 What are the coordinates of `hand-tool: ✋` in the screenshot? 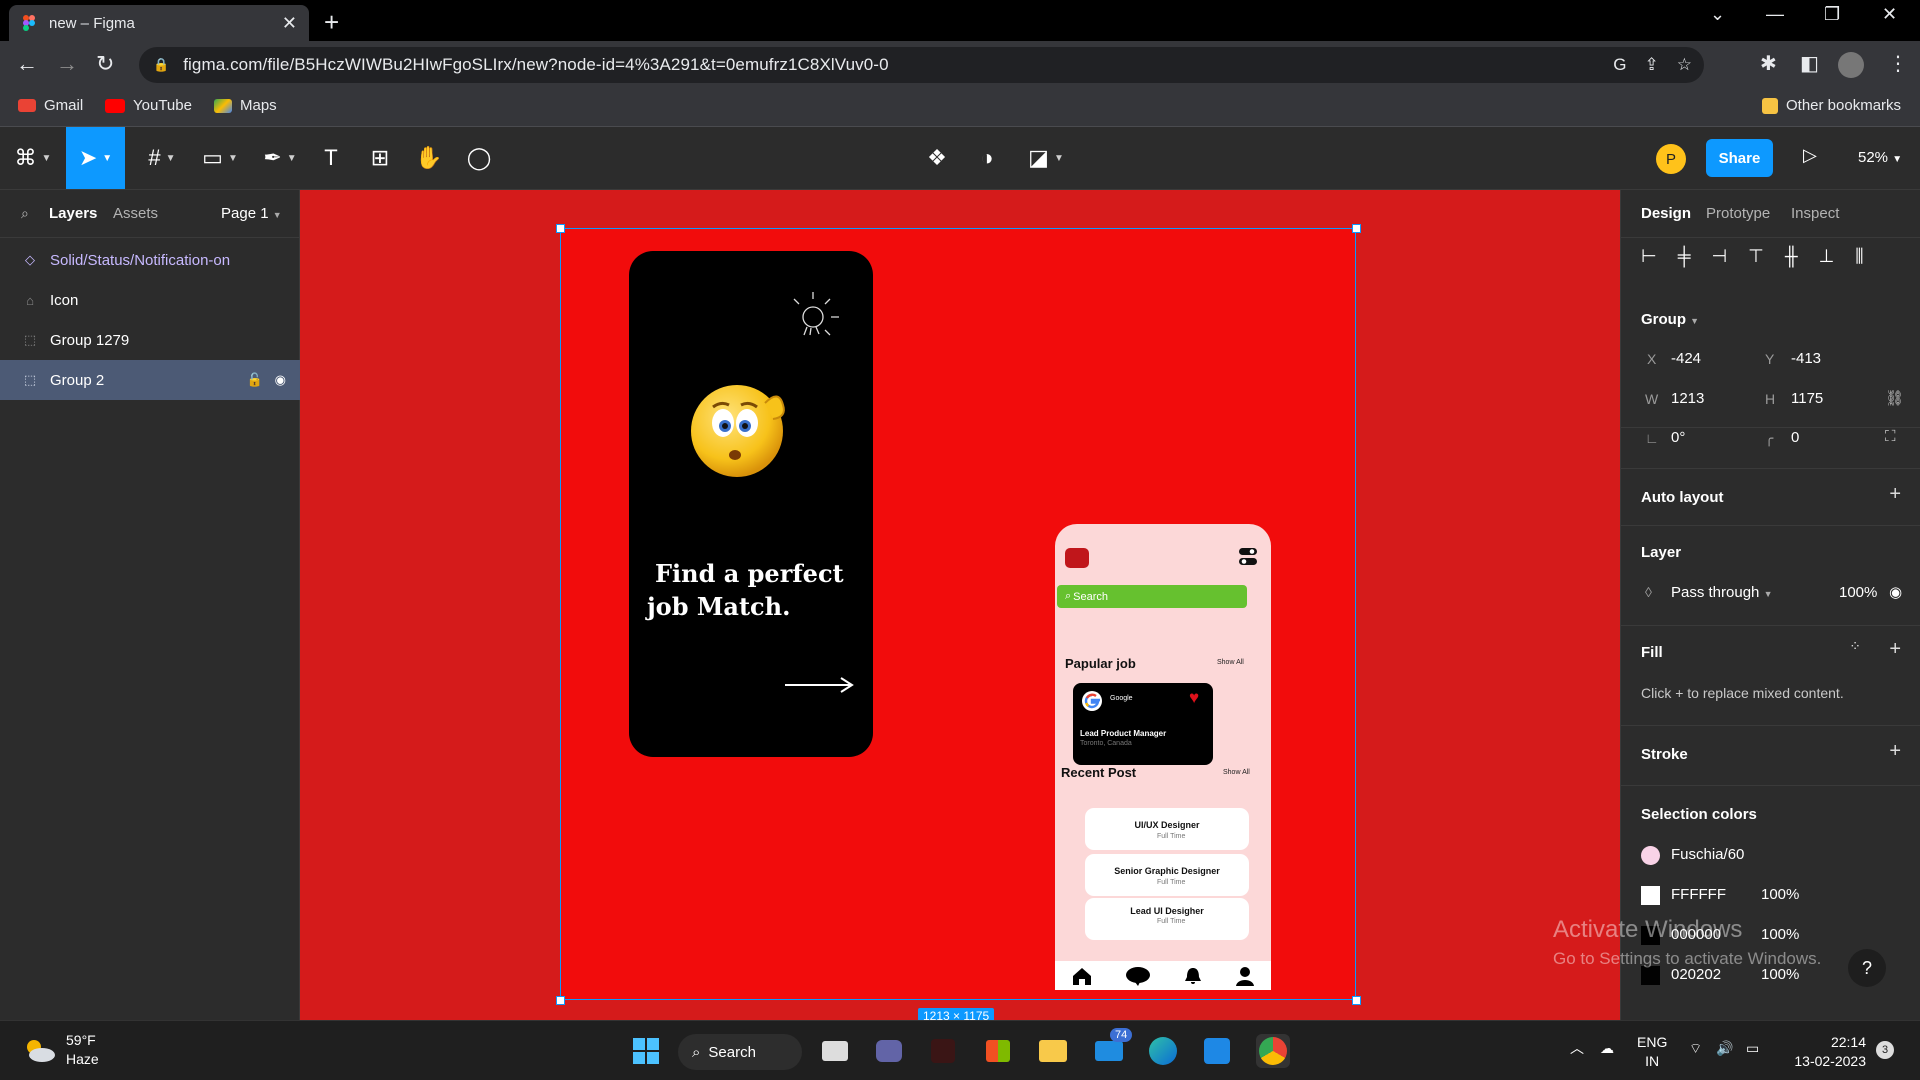 It's located at (429, 158).